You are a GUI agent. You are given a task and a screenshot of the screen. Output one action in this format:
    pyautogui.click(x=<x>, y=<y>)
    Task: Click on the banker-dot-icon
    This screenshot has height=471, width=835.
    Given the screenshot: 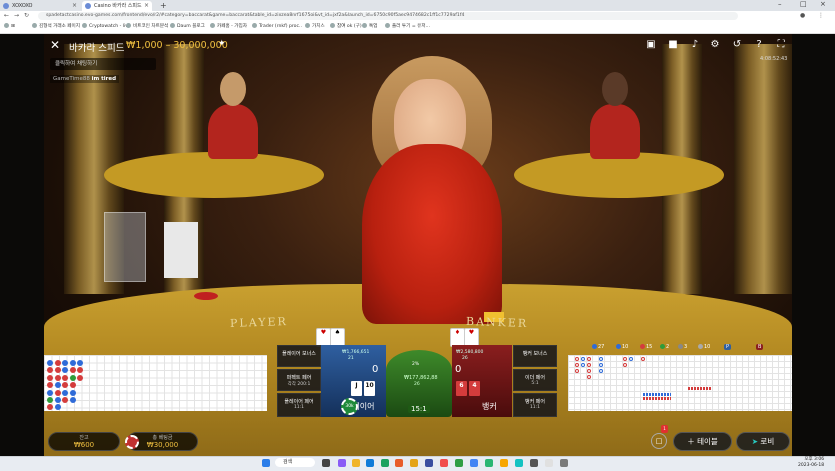 What is the action you would take?
    pyautogui.click(x=618, y=346)
    